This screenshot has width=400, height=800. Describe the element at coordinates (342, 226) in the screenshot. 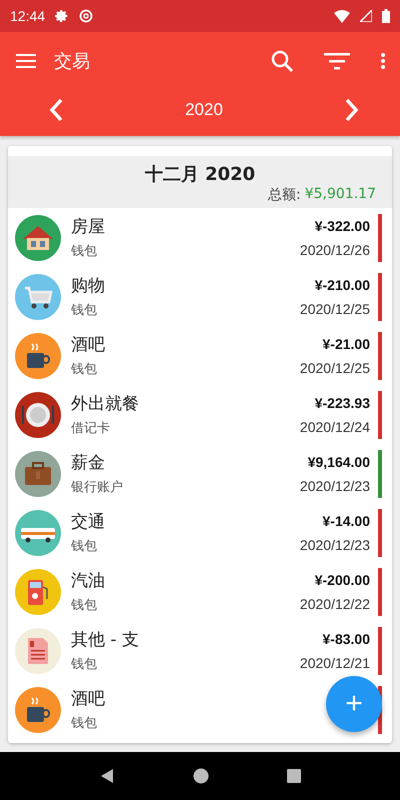

I see `amount: ¥-322.00` at that location.